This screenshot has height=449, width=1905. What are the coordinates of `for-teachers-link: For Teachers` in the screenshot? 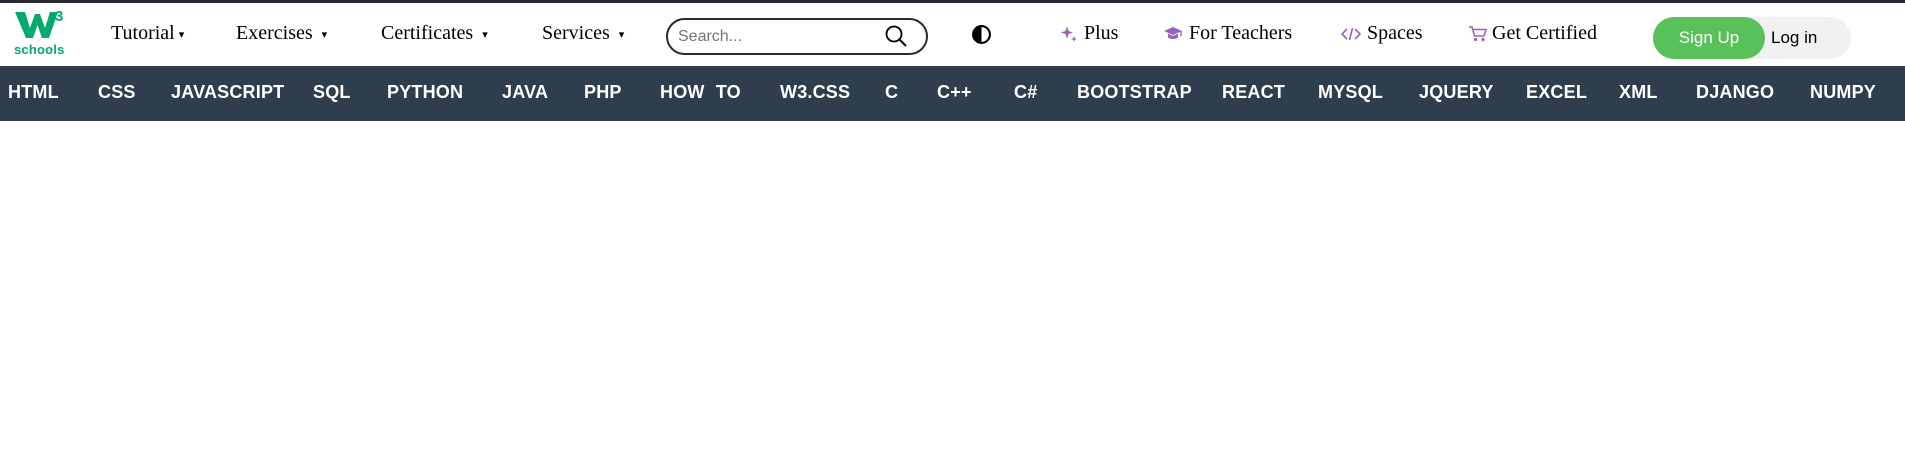 It's located at (1227, 33).